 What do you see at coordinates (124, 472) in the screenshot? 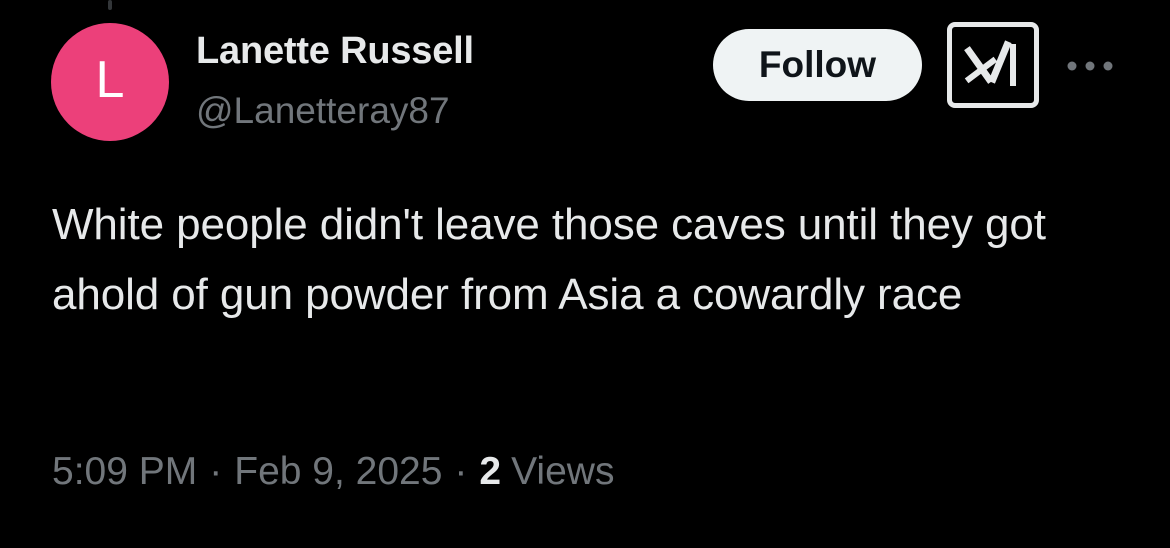
I see `tweet-time: 5:09 PM` at bounding box center [124, 472].